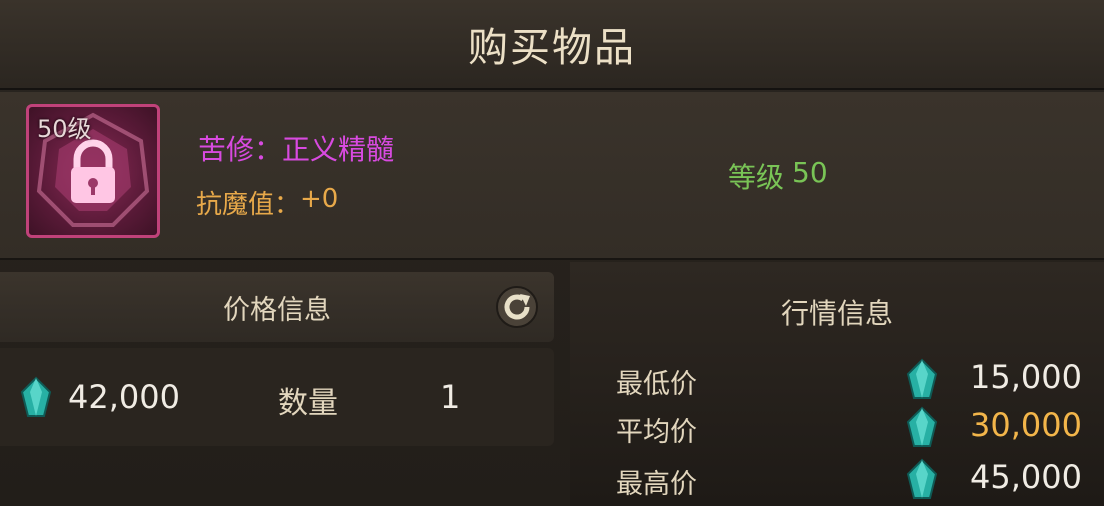 The height and width of the screenshot is (506, 1104). What do you see at coordinates (810, 172) in the screenshot?
I see `level-value: 50` at bounding box center [810, 172].